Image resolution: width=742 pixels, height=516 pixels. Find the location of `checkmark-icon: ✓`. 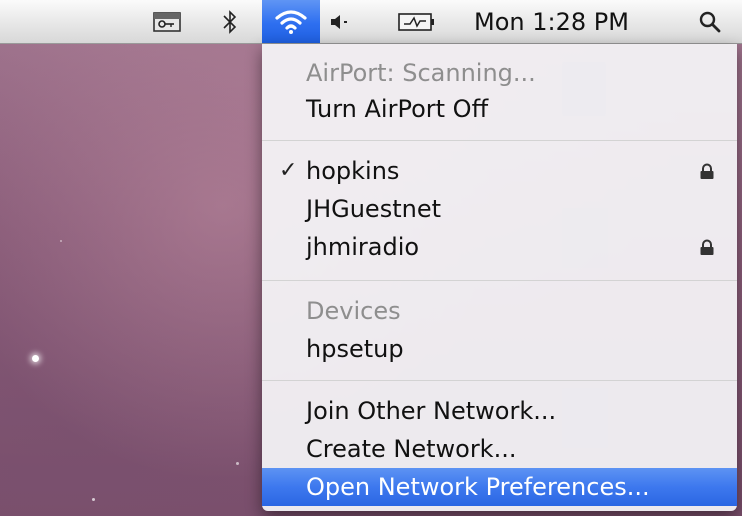

checkmark-icon: ✓ is located at coordinates (288, 170).